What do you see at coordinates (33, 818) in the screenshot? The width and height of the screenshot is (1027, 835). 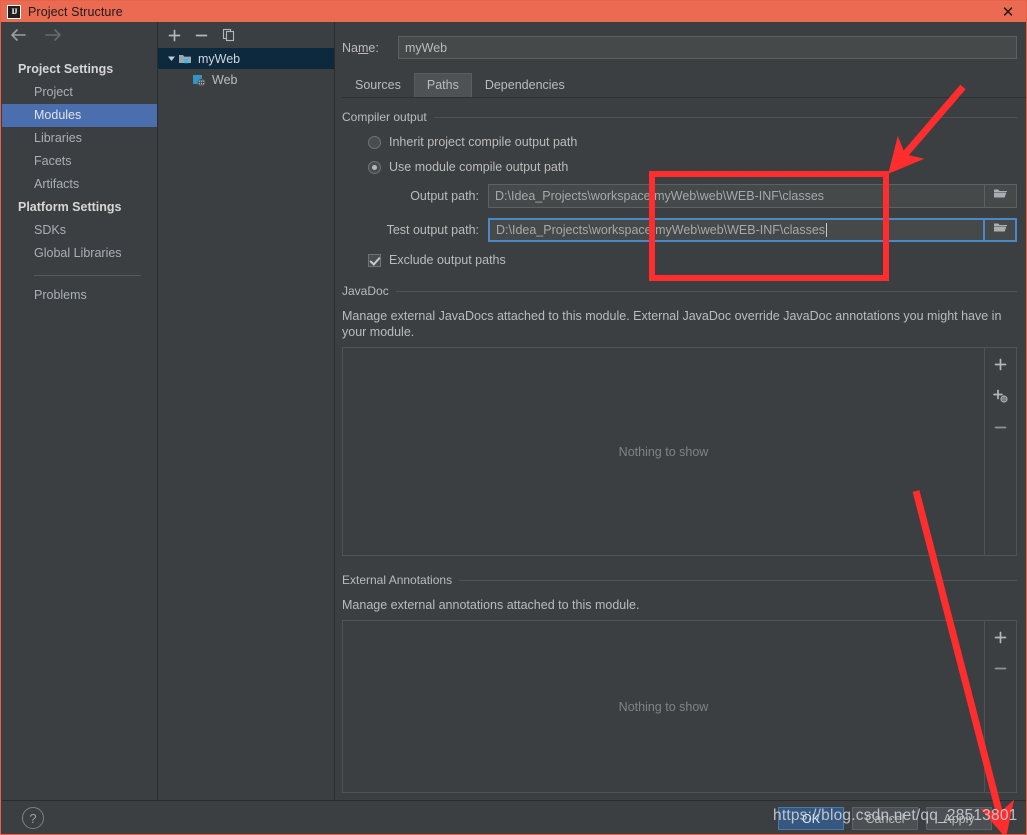 I see `help-button: ?` at bounding box center [33, 818].